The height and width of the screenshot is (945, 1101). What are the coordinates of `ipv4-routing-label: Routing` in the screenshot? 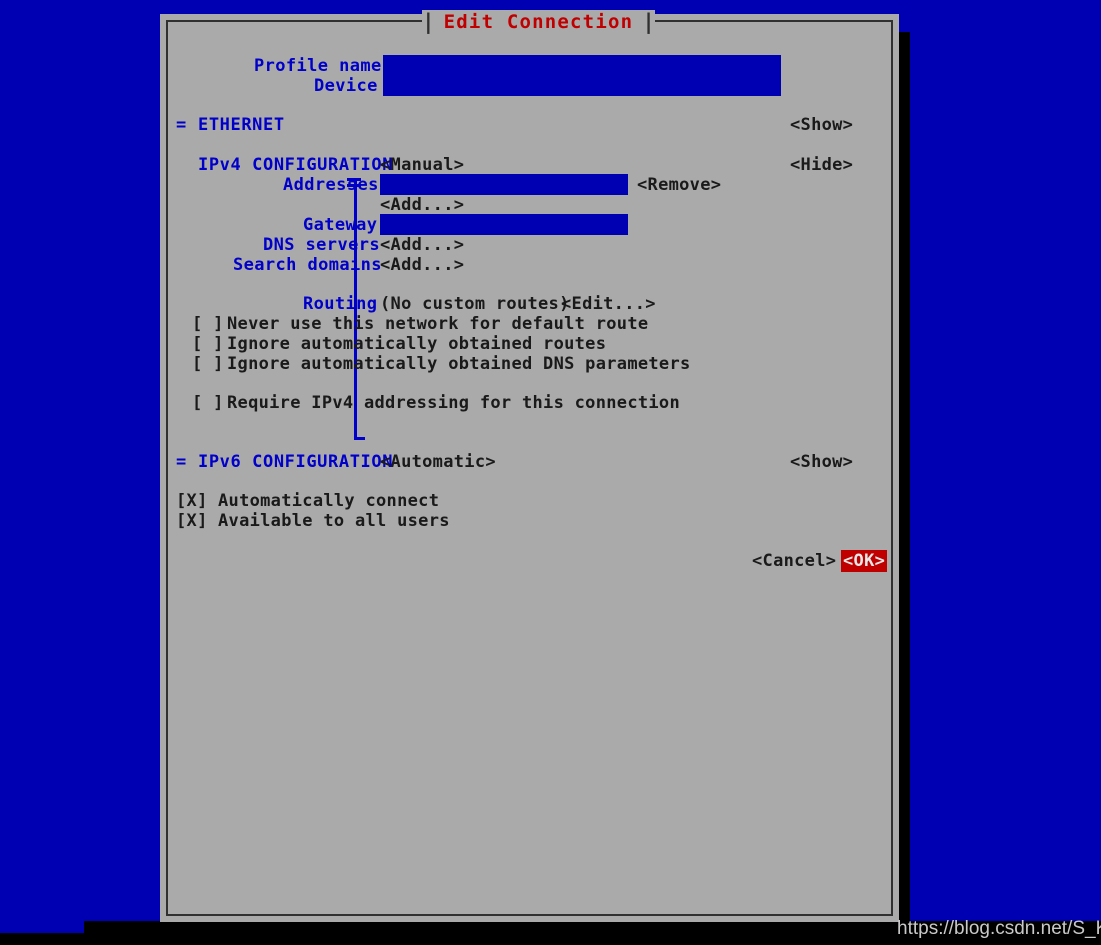 It's located at (340, 304).